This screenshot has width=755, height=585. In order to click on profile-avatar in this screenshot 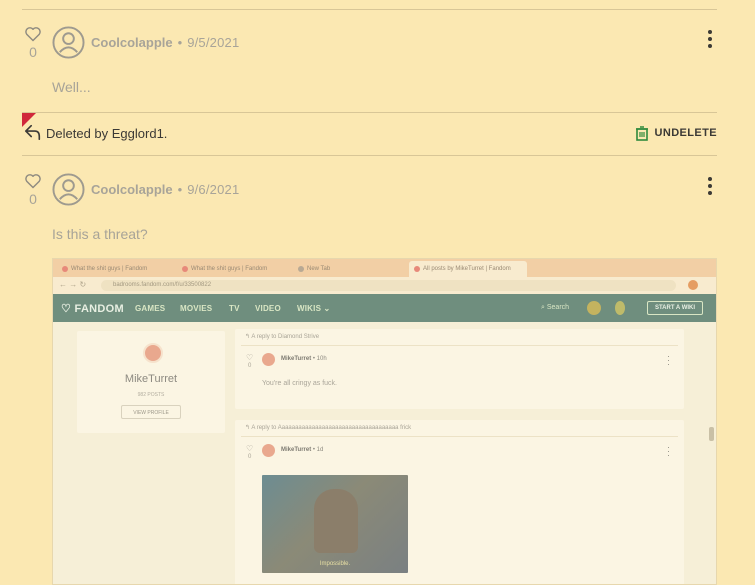, I will do `click(153, 353)`.